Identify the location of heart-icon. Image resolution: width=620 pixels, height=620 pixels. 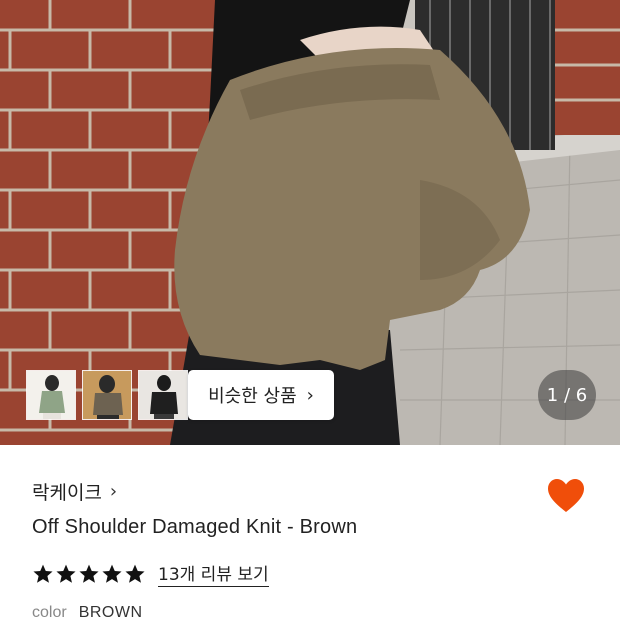
(566, 496).